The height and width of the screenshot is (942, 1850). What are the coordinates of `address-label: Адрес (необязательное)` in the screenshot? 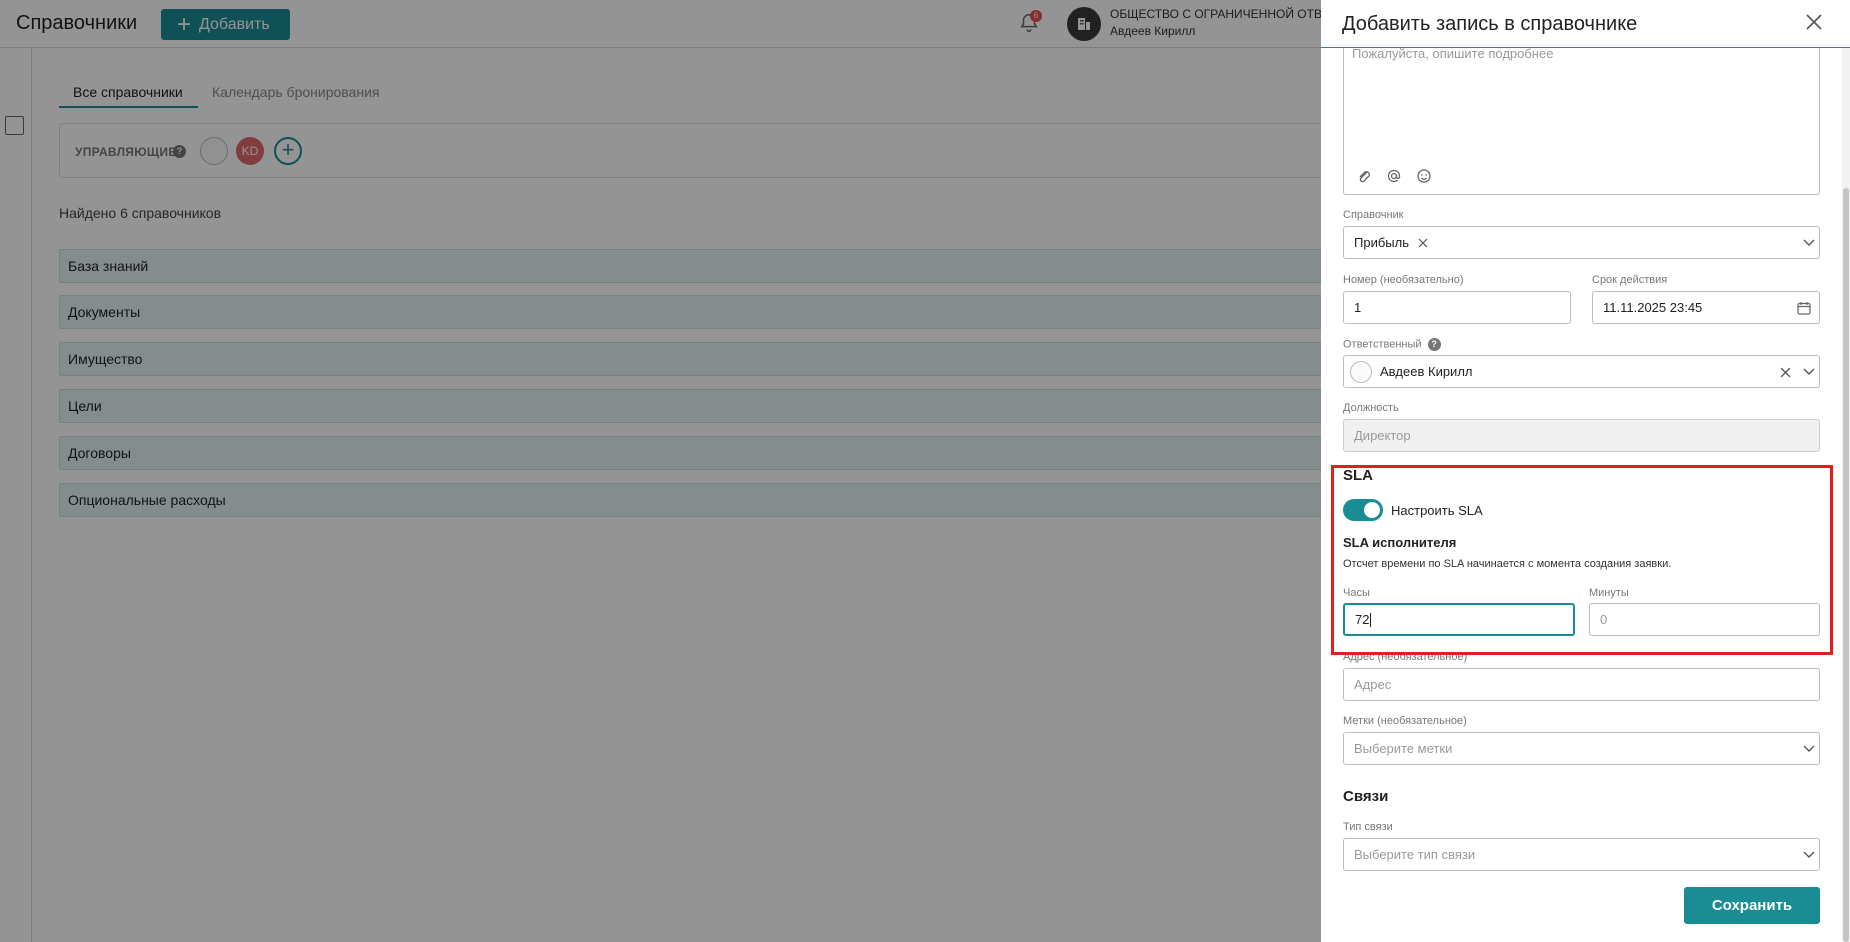 It's located at (1405, 657).